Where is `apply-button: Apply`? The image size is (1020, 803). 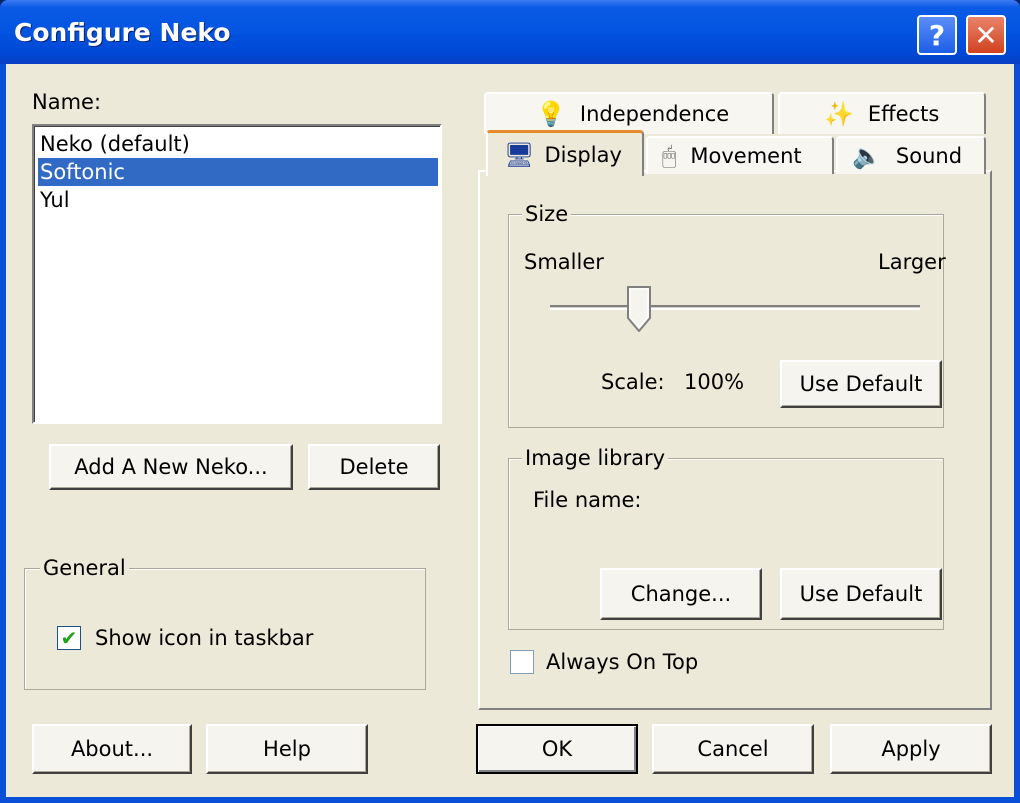 apply-button: Apply is located at coordinates (911, 749).